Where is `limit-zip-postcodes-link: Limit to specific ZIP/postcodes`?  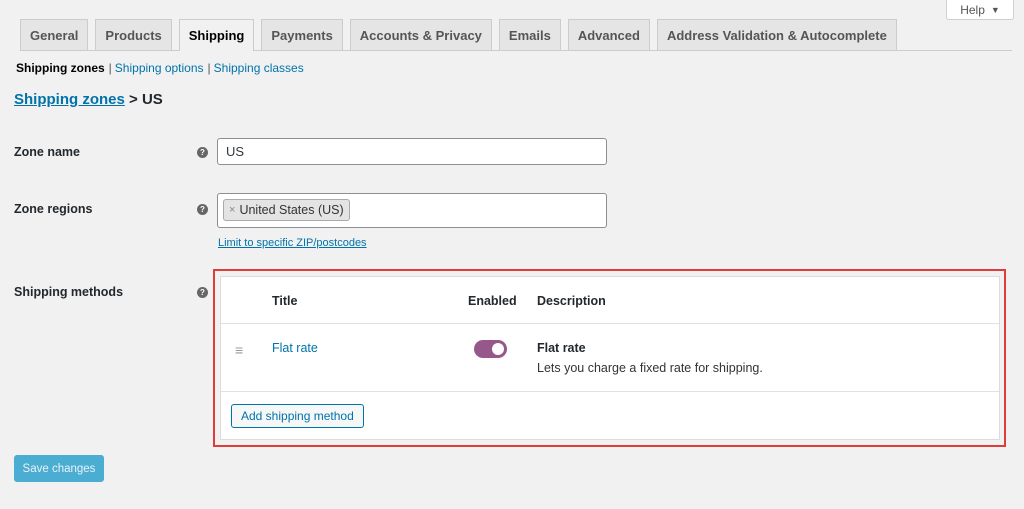 limit-zip-postcodes-link: Limit to specific ZIP/postcodes is located at coordinates (292, 243).